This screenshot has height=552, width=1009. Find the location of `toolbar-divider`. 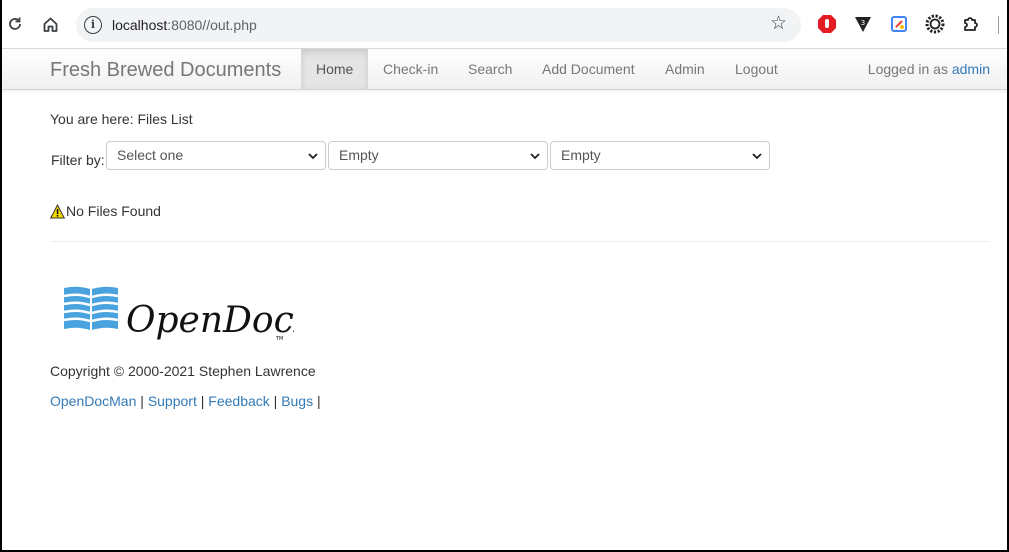

toolbar-divider is located at coordinates (998, 25).